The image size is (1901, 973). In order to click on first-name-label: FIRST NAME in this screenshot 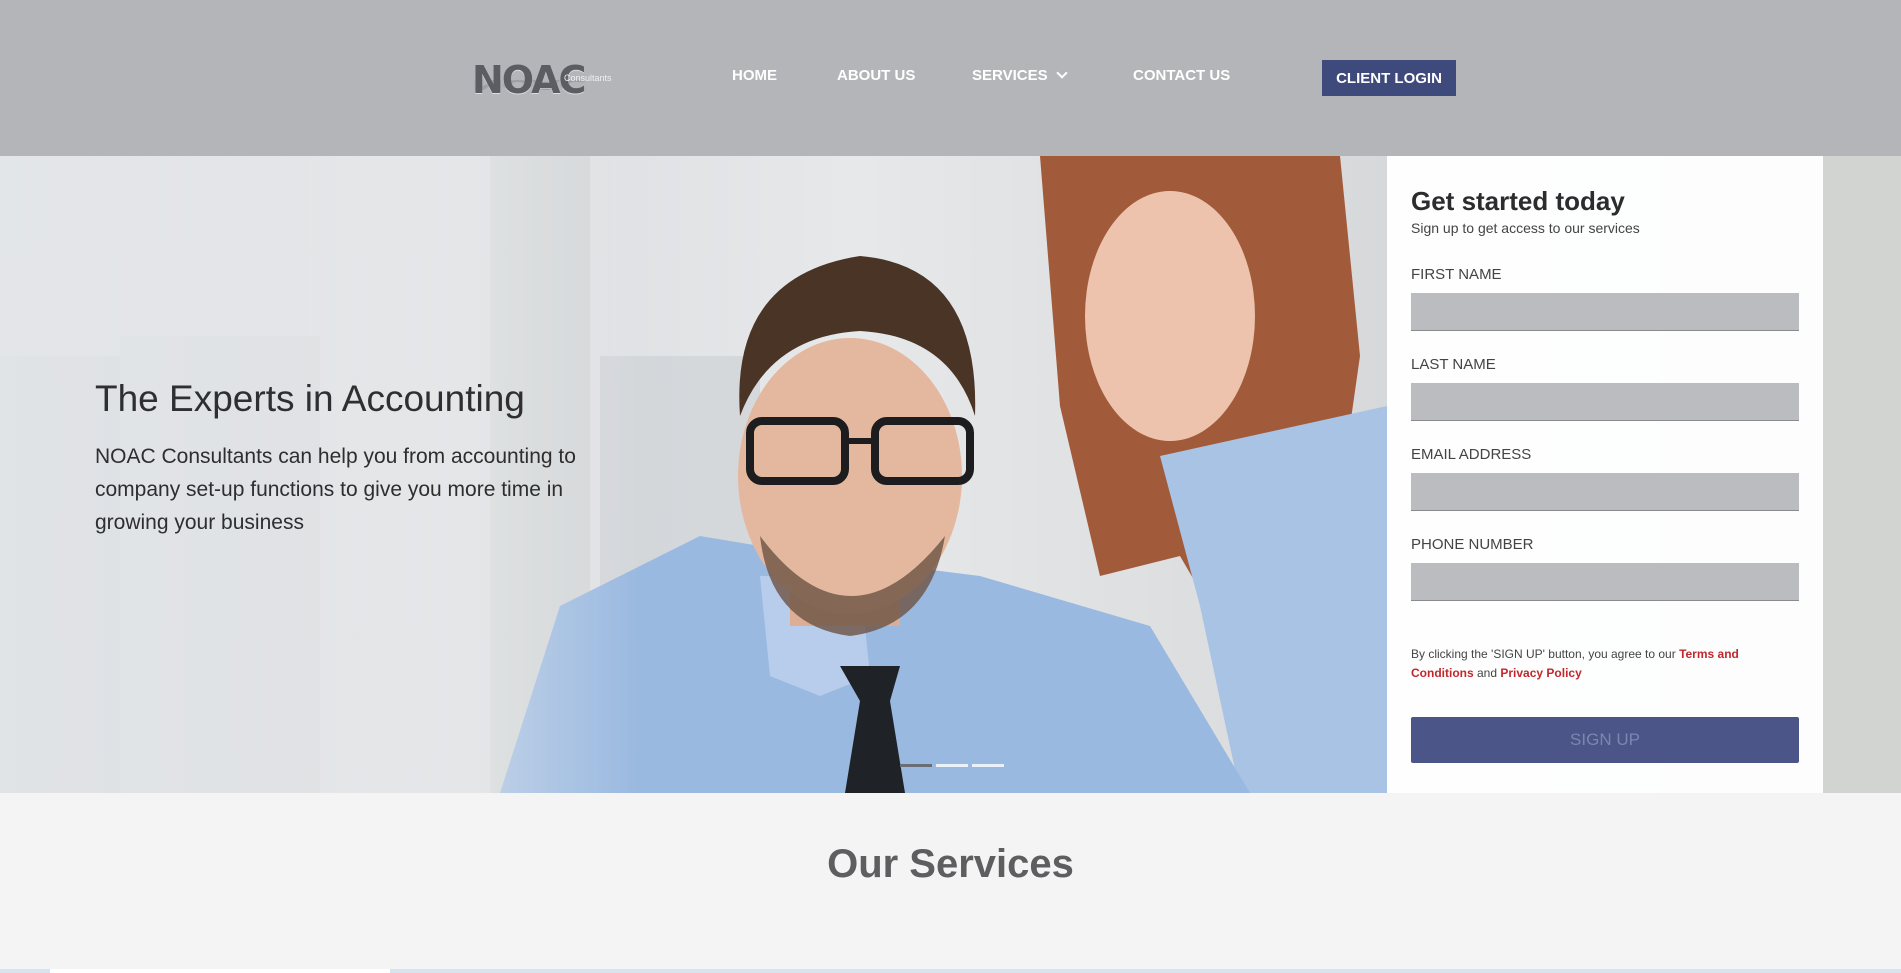, I will do `click(1456, 274)`.